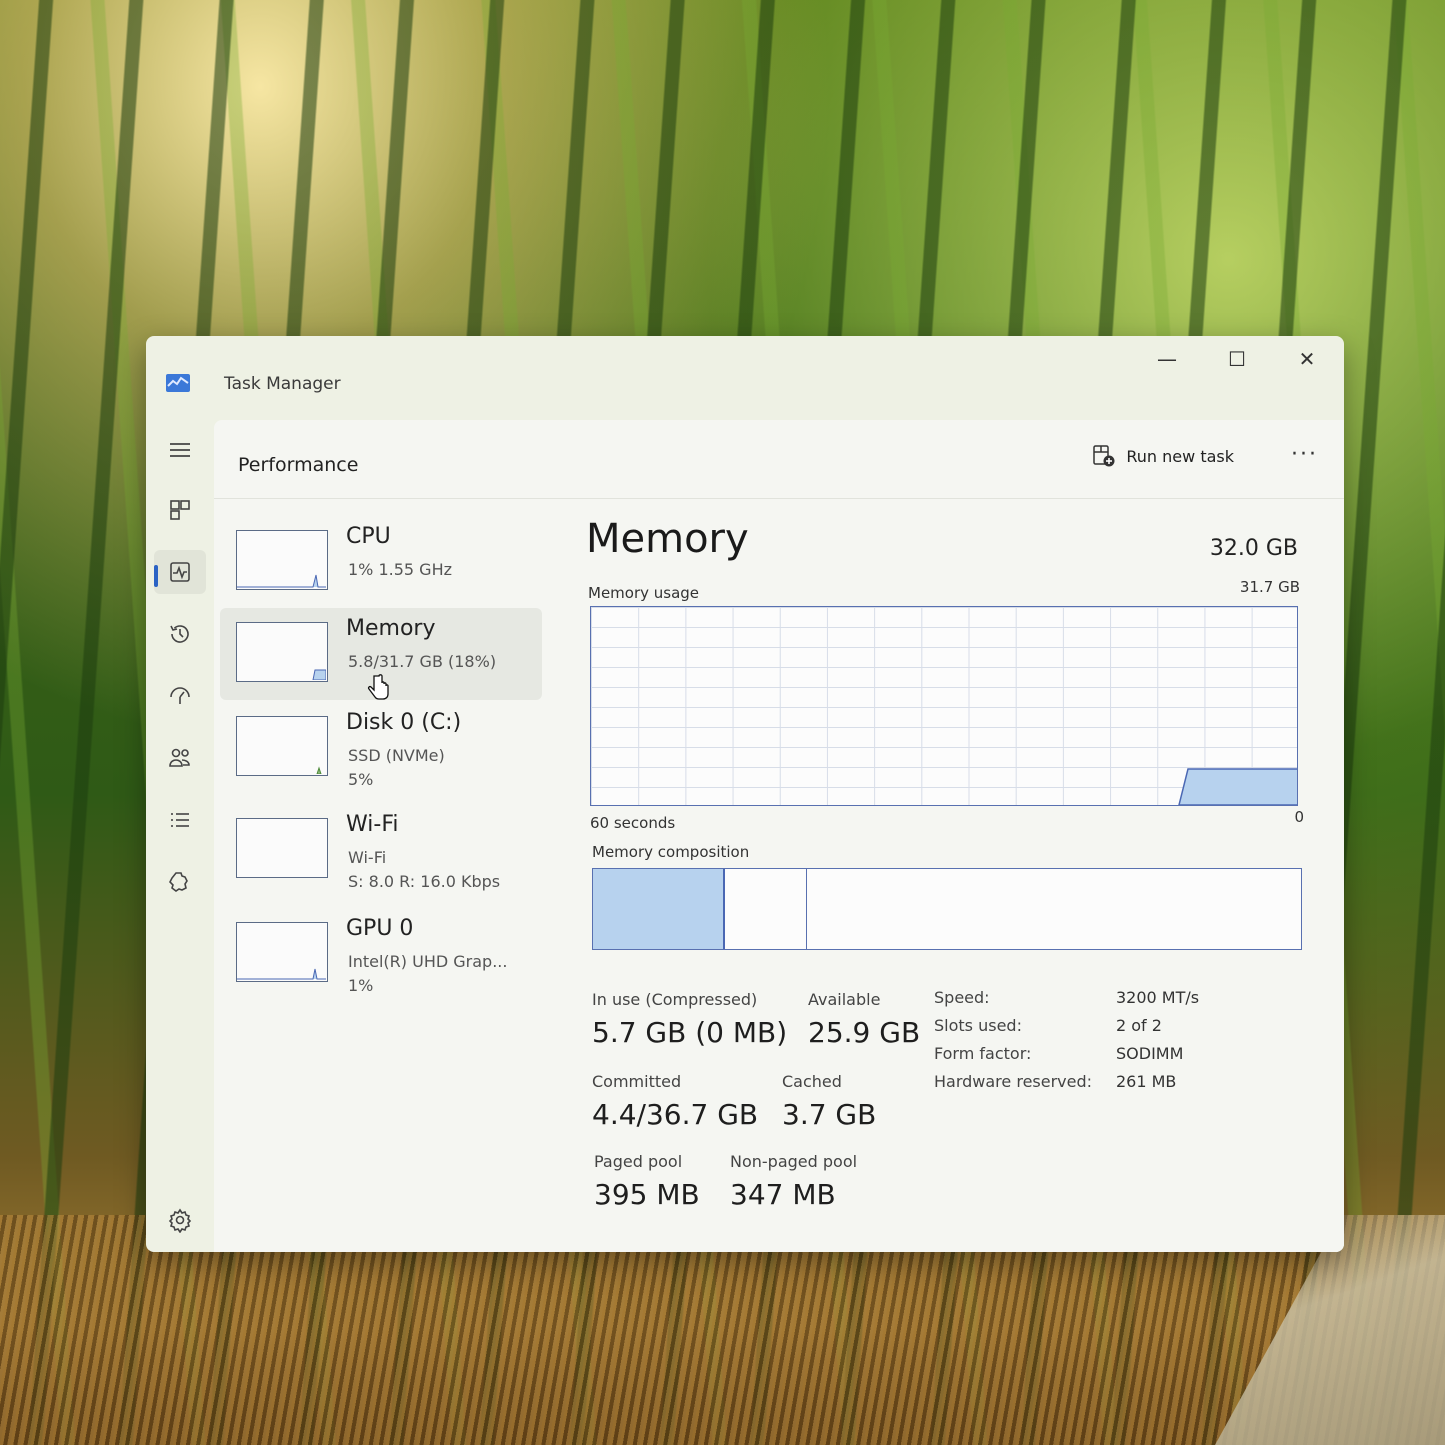 The image size is (1445, 1445). What do you see at coordinates (1146, 1081) in the screenshot?
I see `hardware-reserved-value: 261 MB` at bounding box center [1146, 1081].